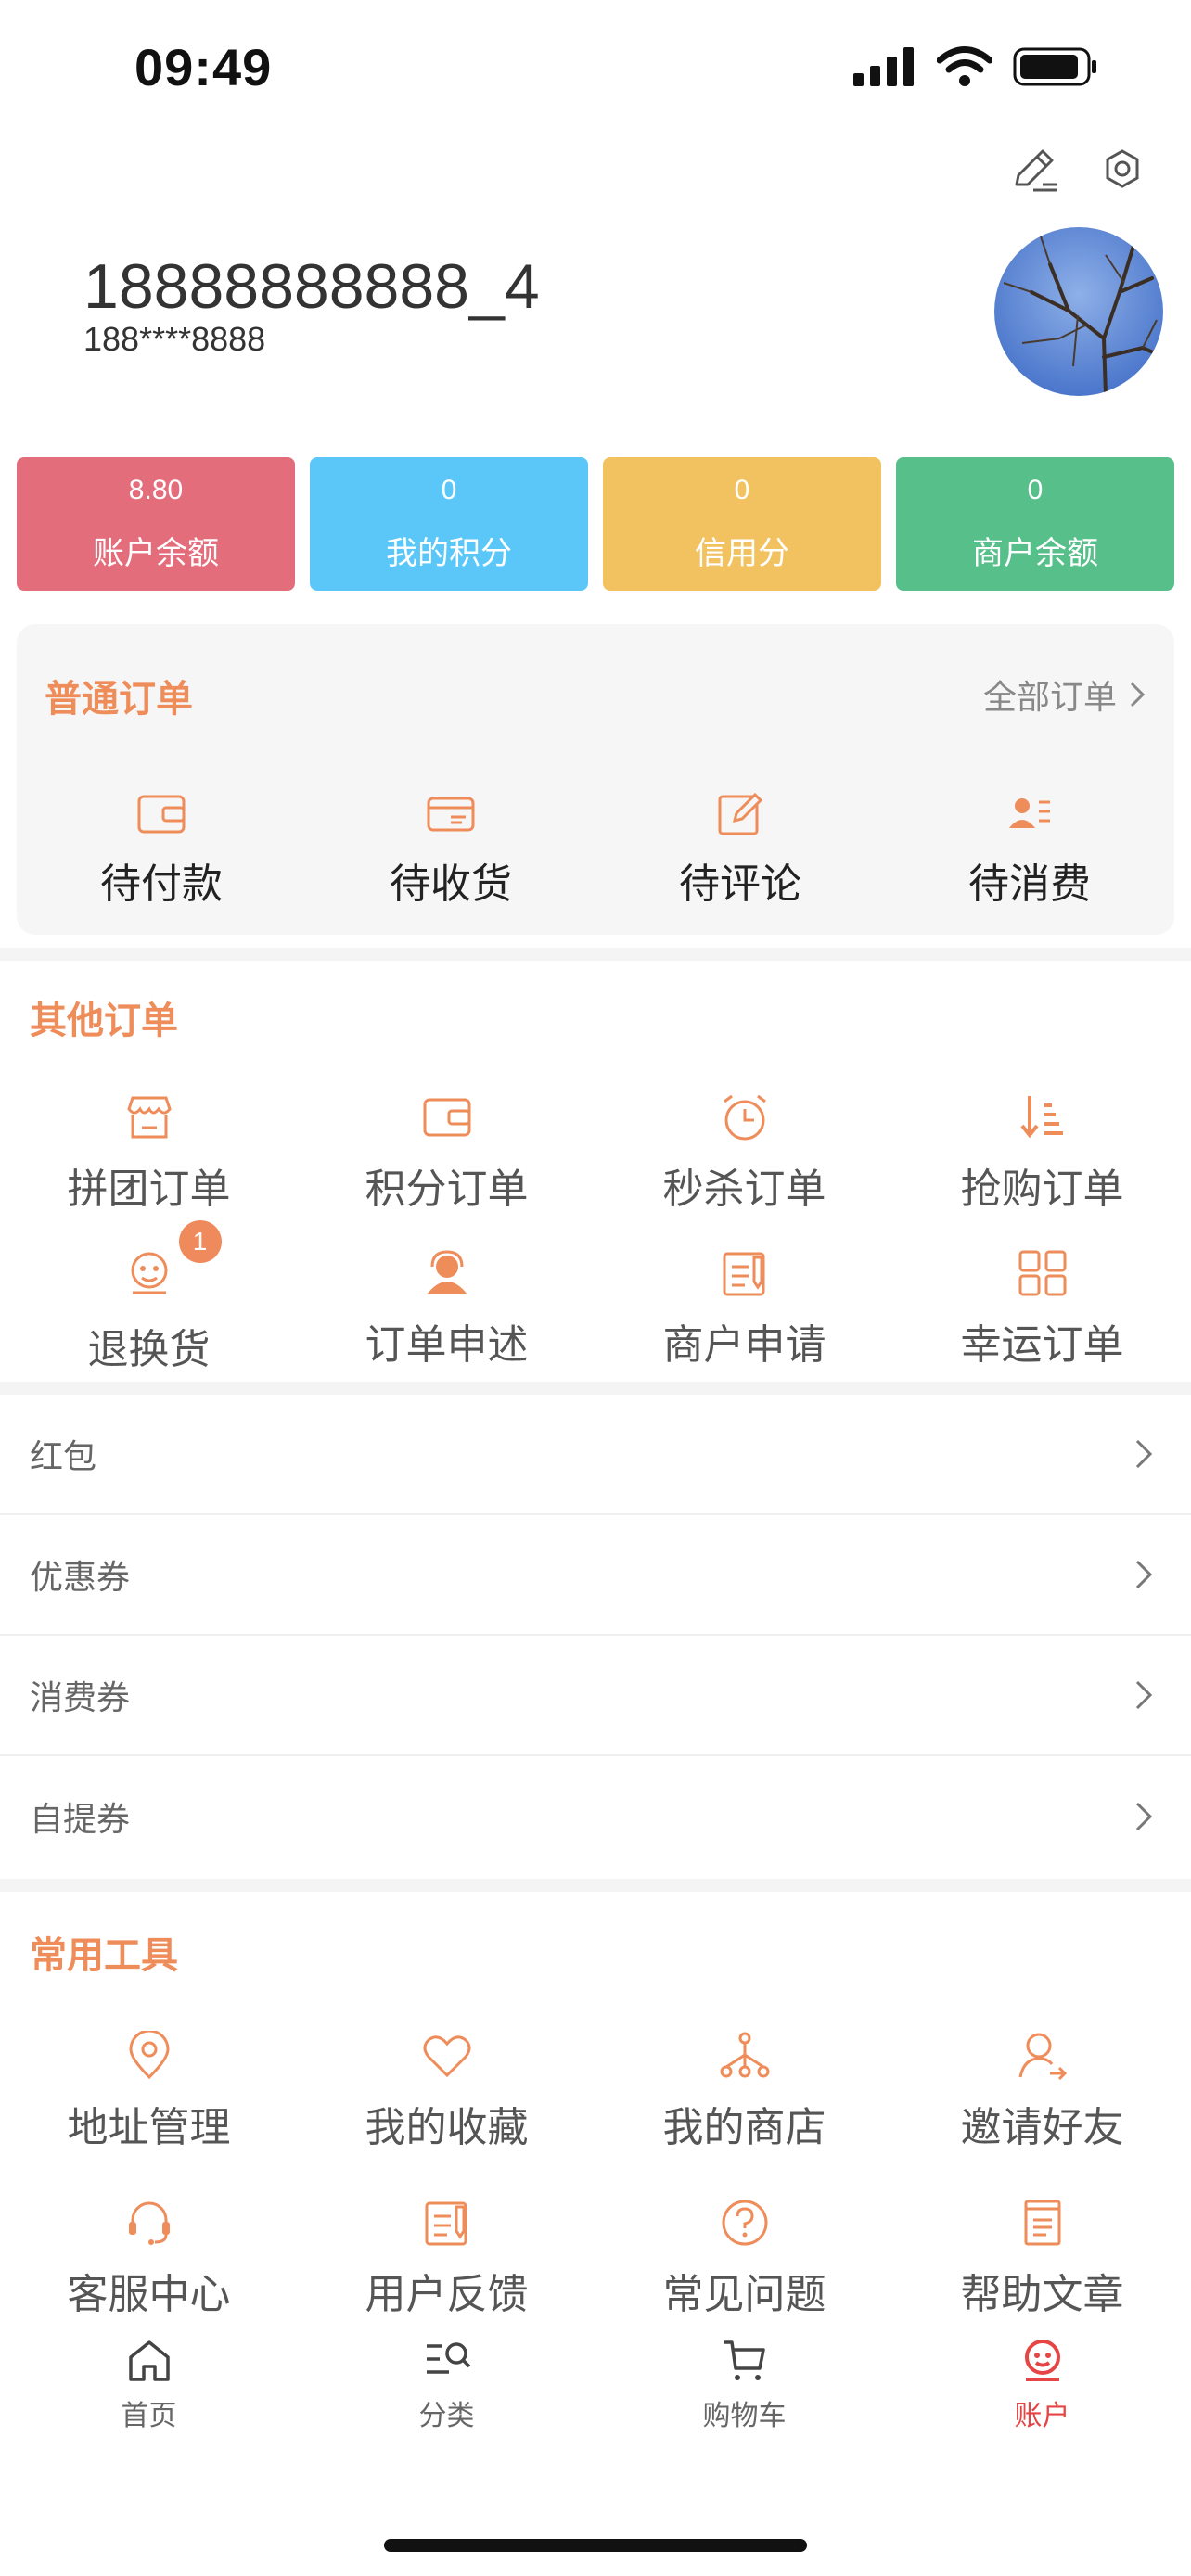  I want to click on stat-label: 商户余额, so click(1035, 553).